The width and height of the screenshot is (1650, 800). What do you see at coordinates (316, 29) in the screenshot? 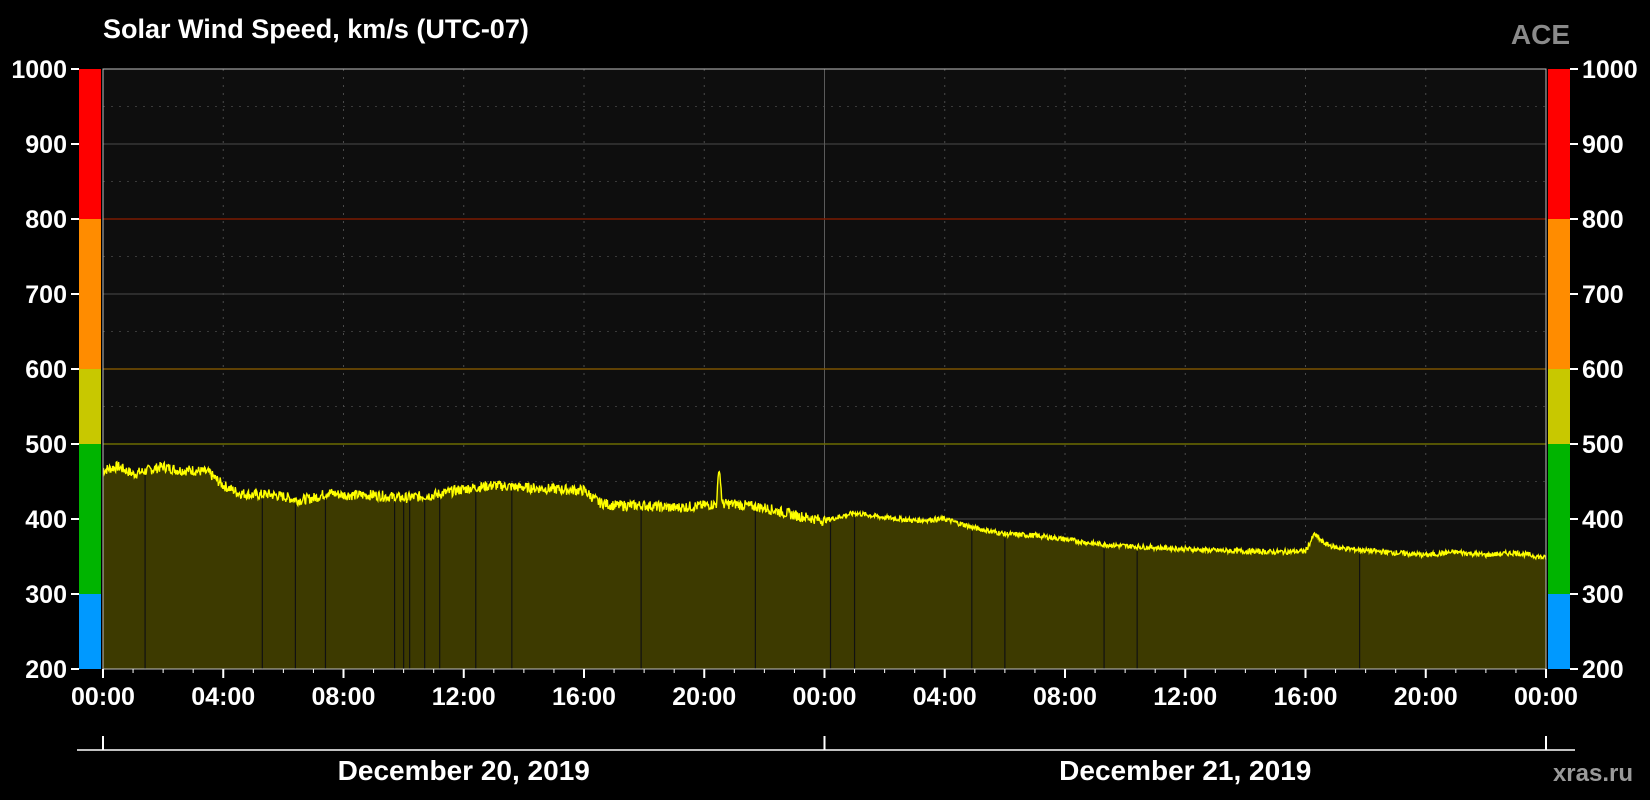
I see `chart-title: Solar Wind Speed, km/s (UTC-07)` at bounding box center [316, 29].